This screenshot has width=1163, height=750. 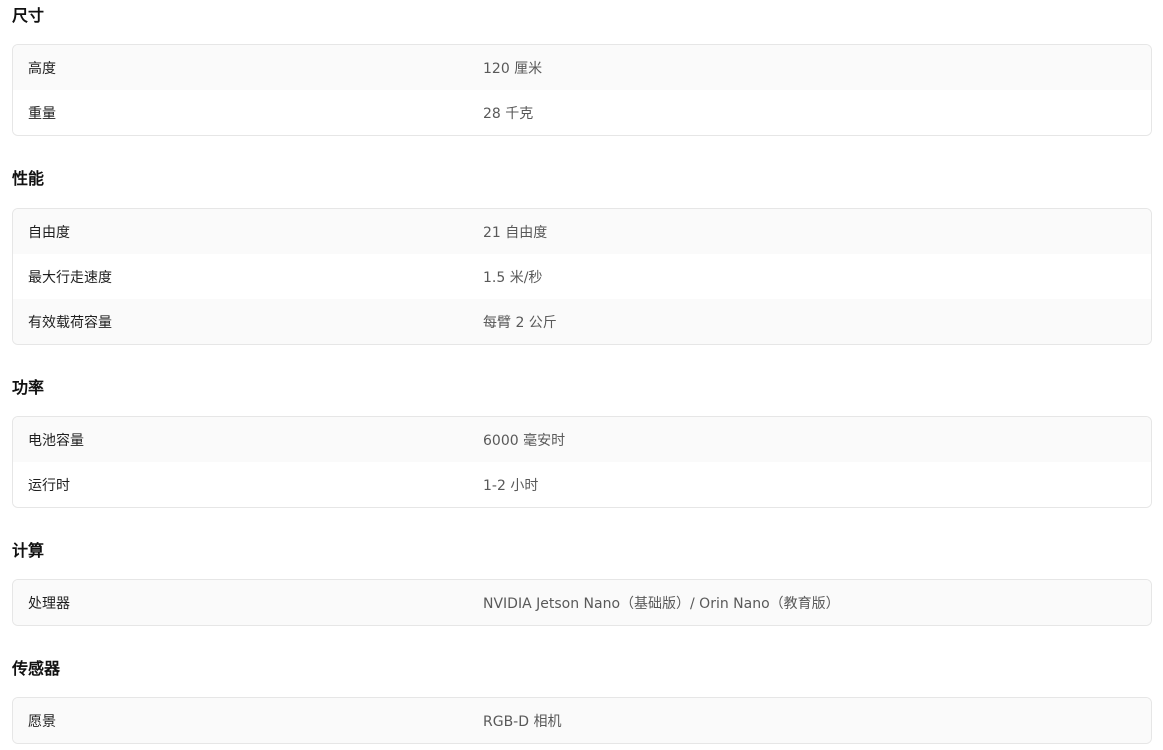 I want to click on spec-value: NVIDIA Jetson Nano（基础版）/ Orin Nano（教育版）, so click(x=661, y=603).